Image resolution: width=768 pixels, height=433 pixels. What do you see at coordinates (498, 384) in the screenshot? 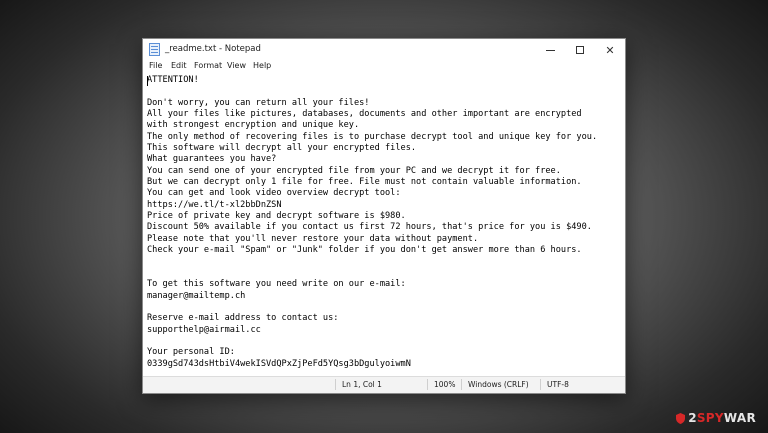
I see `line-ending: Windows (CRLF)` at bounding box center [498, 384].